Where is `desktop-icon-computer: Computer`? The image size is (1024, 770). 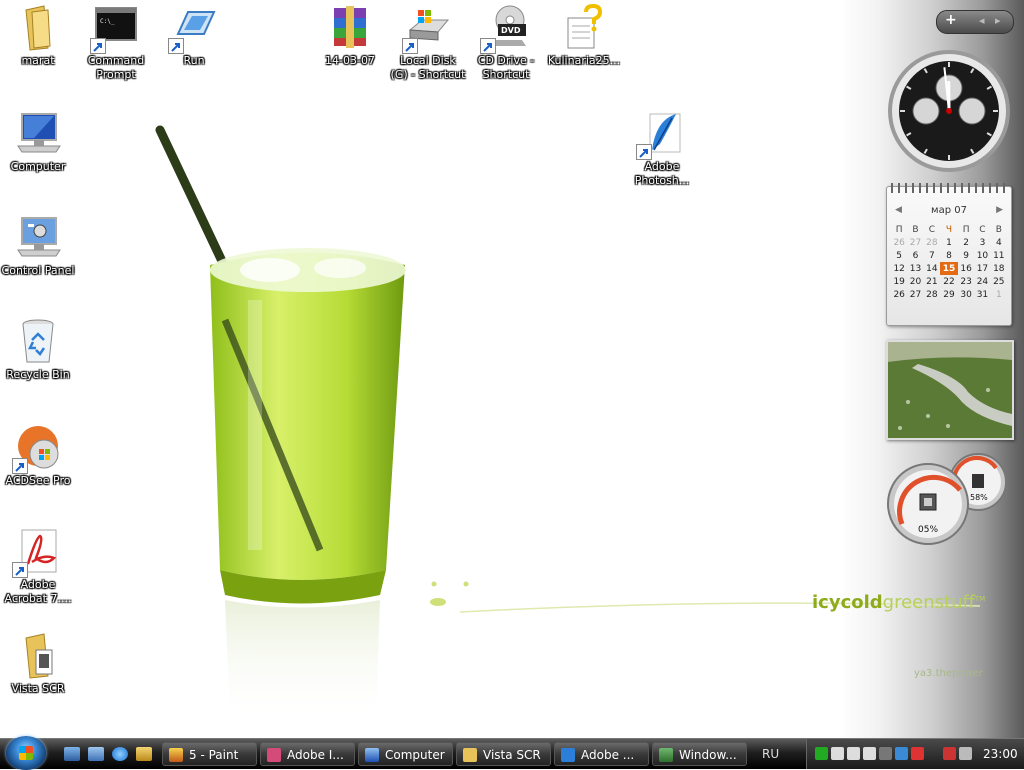
desktop-icon-computer: Computer is located at coordinates (38, 142).